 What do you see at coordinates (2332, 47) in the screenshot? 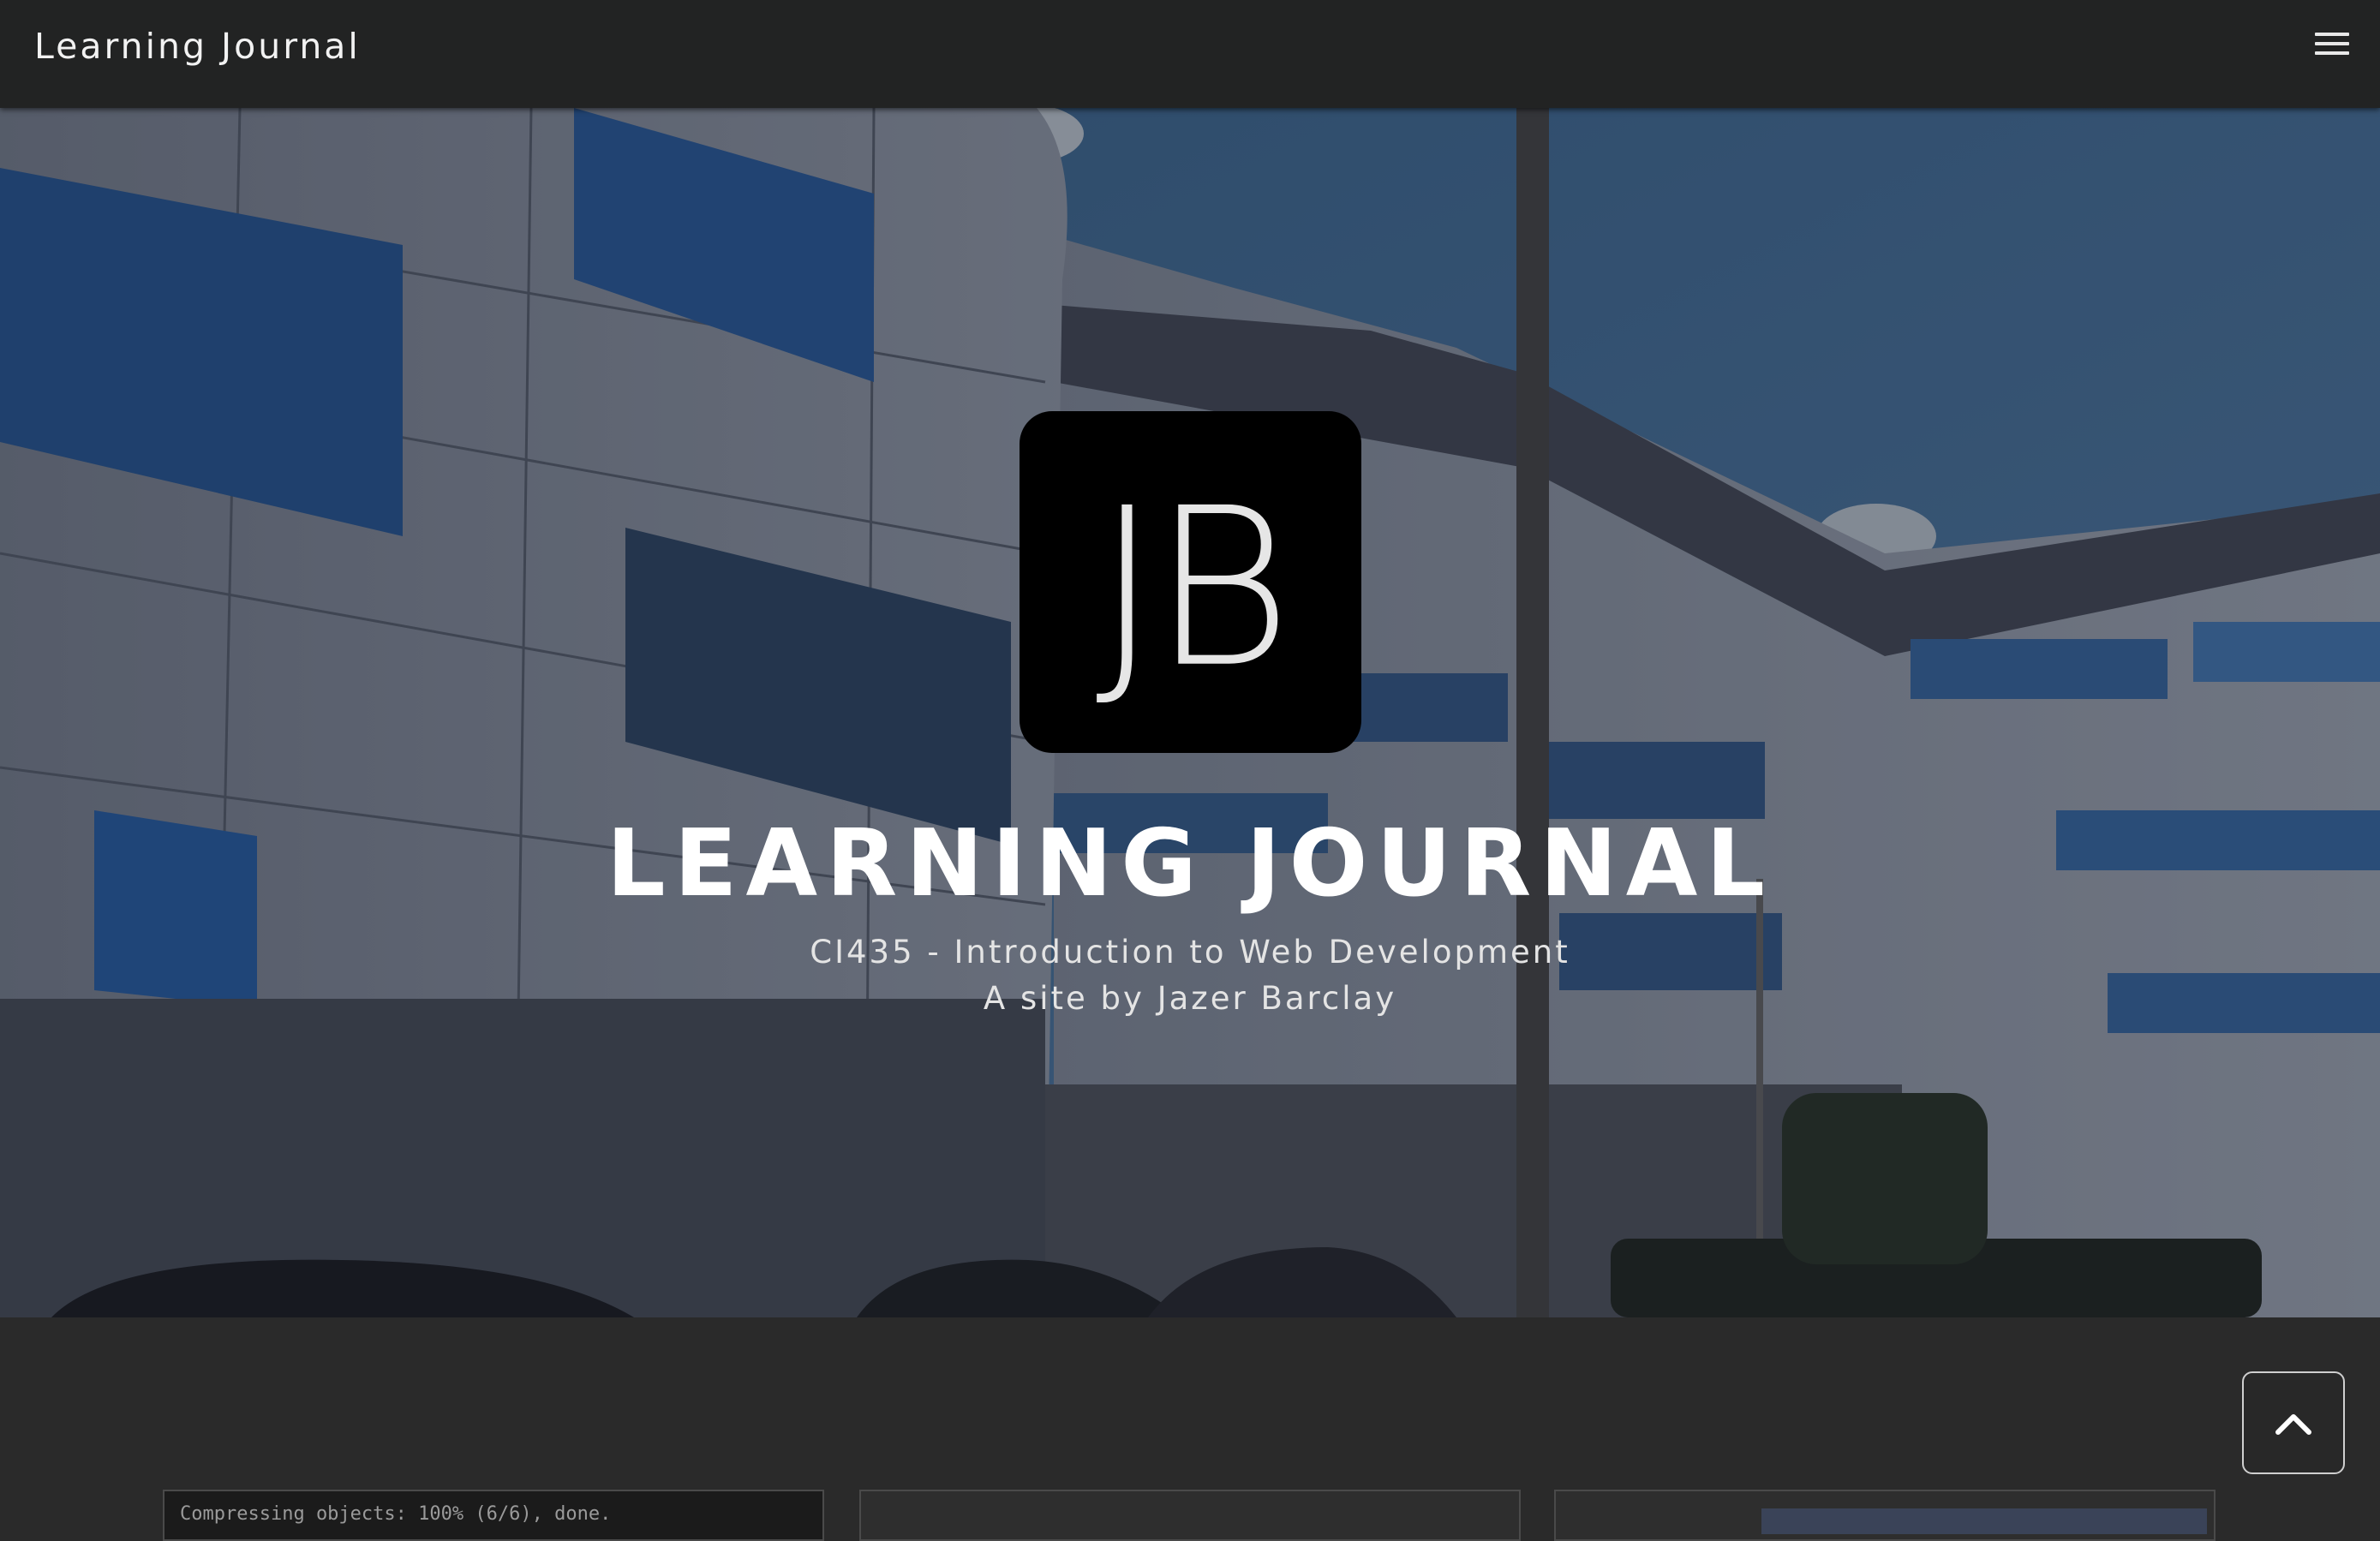
I see `hamburger-menu-icon` at bounding box center [2332, 47].